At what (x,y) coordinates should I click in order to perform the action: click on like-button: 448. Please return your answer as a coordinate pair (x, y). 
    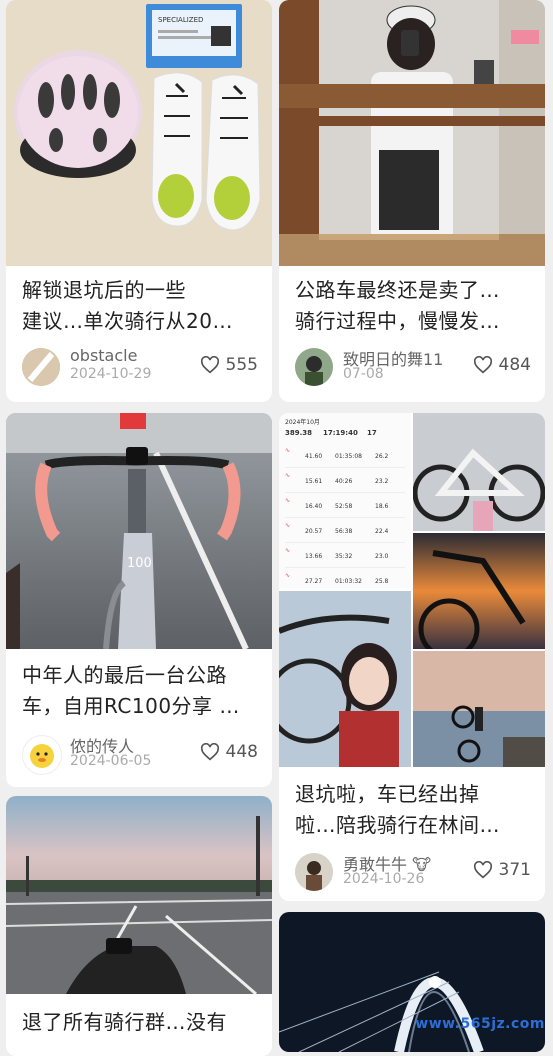
    Looking at the image, I should click on (229, 752).